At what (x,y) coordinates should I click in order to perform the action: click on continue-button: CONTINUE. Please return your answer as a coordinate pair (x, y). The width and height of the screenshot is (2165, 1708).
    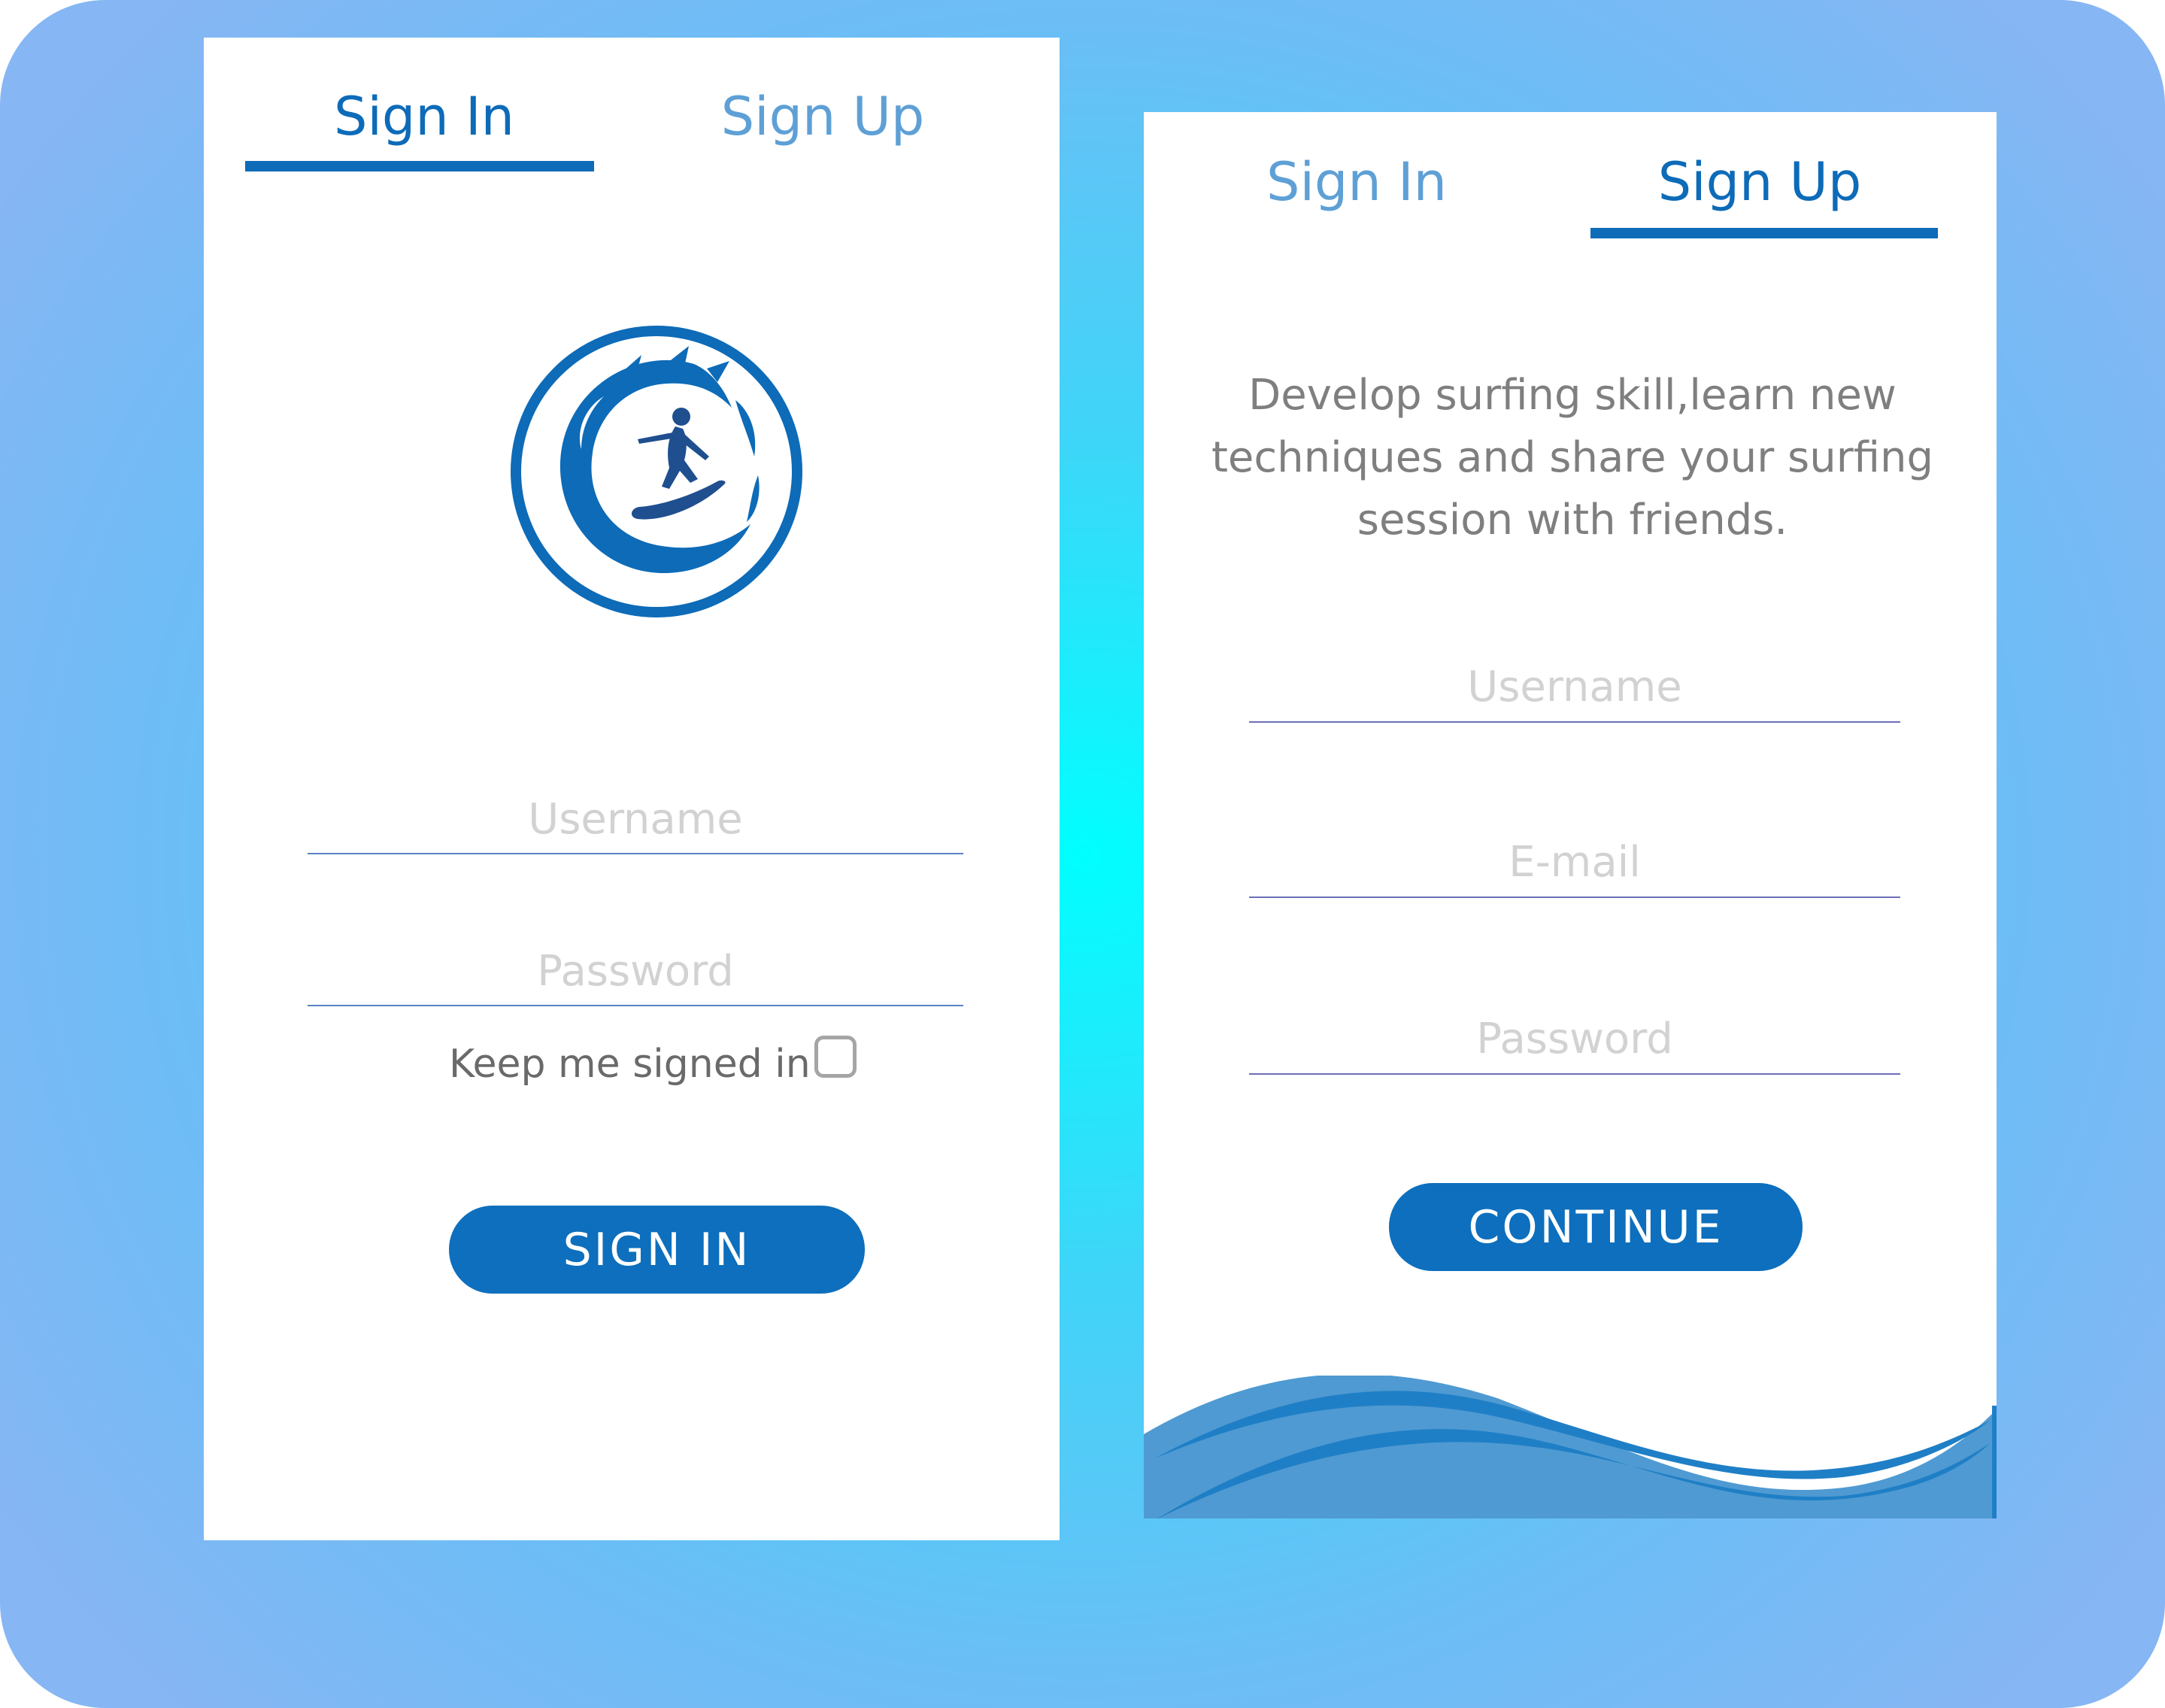
    Looking at the image, I should click on (1596, 1227).